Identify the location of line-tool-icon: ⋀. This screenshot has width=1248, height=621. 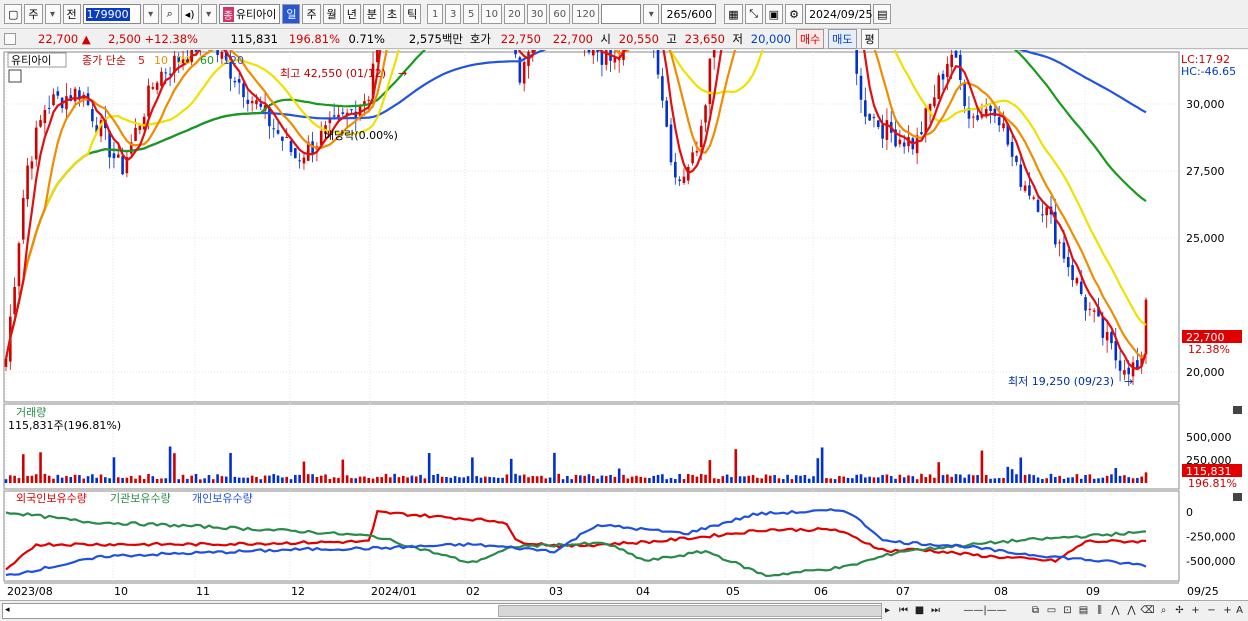
(1131, 611).